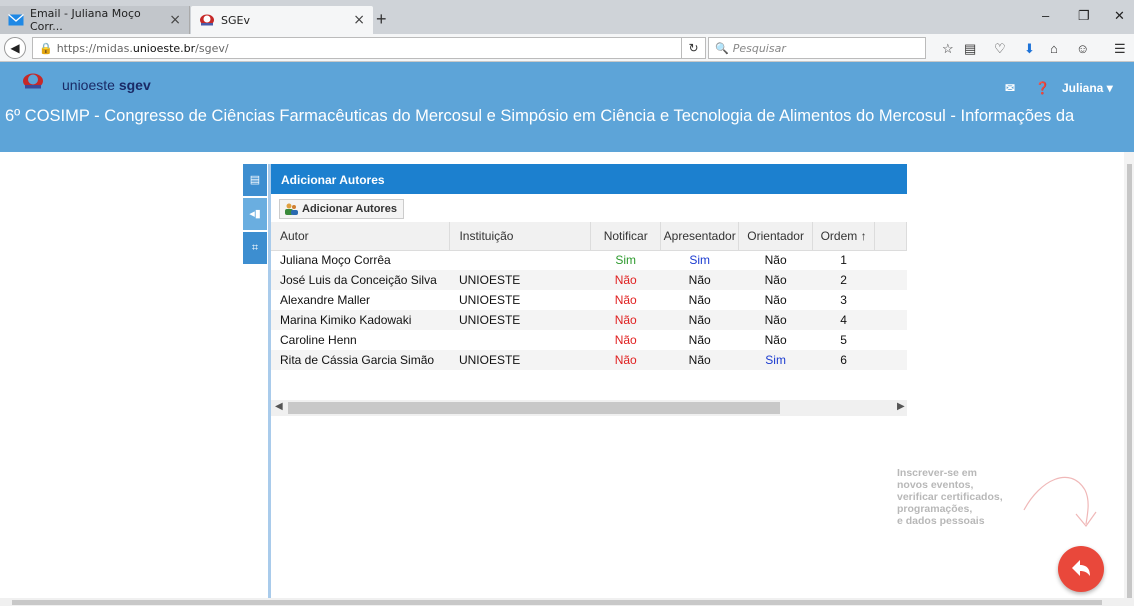  I want to click on lock-icon: 🔒, so click(46, 48).